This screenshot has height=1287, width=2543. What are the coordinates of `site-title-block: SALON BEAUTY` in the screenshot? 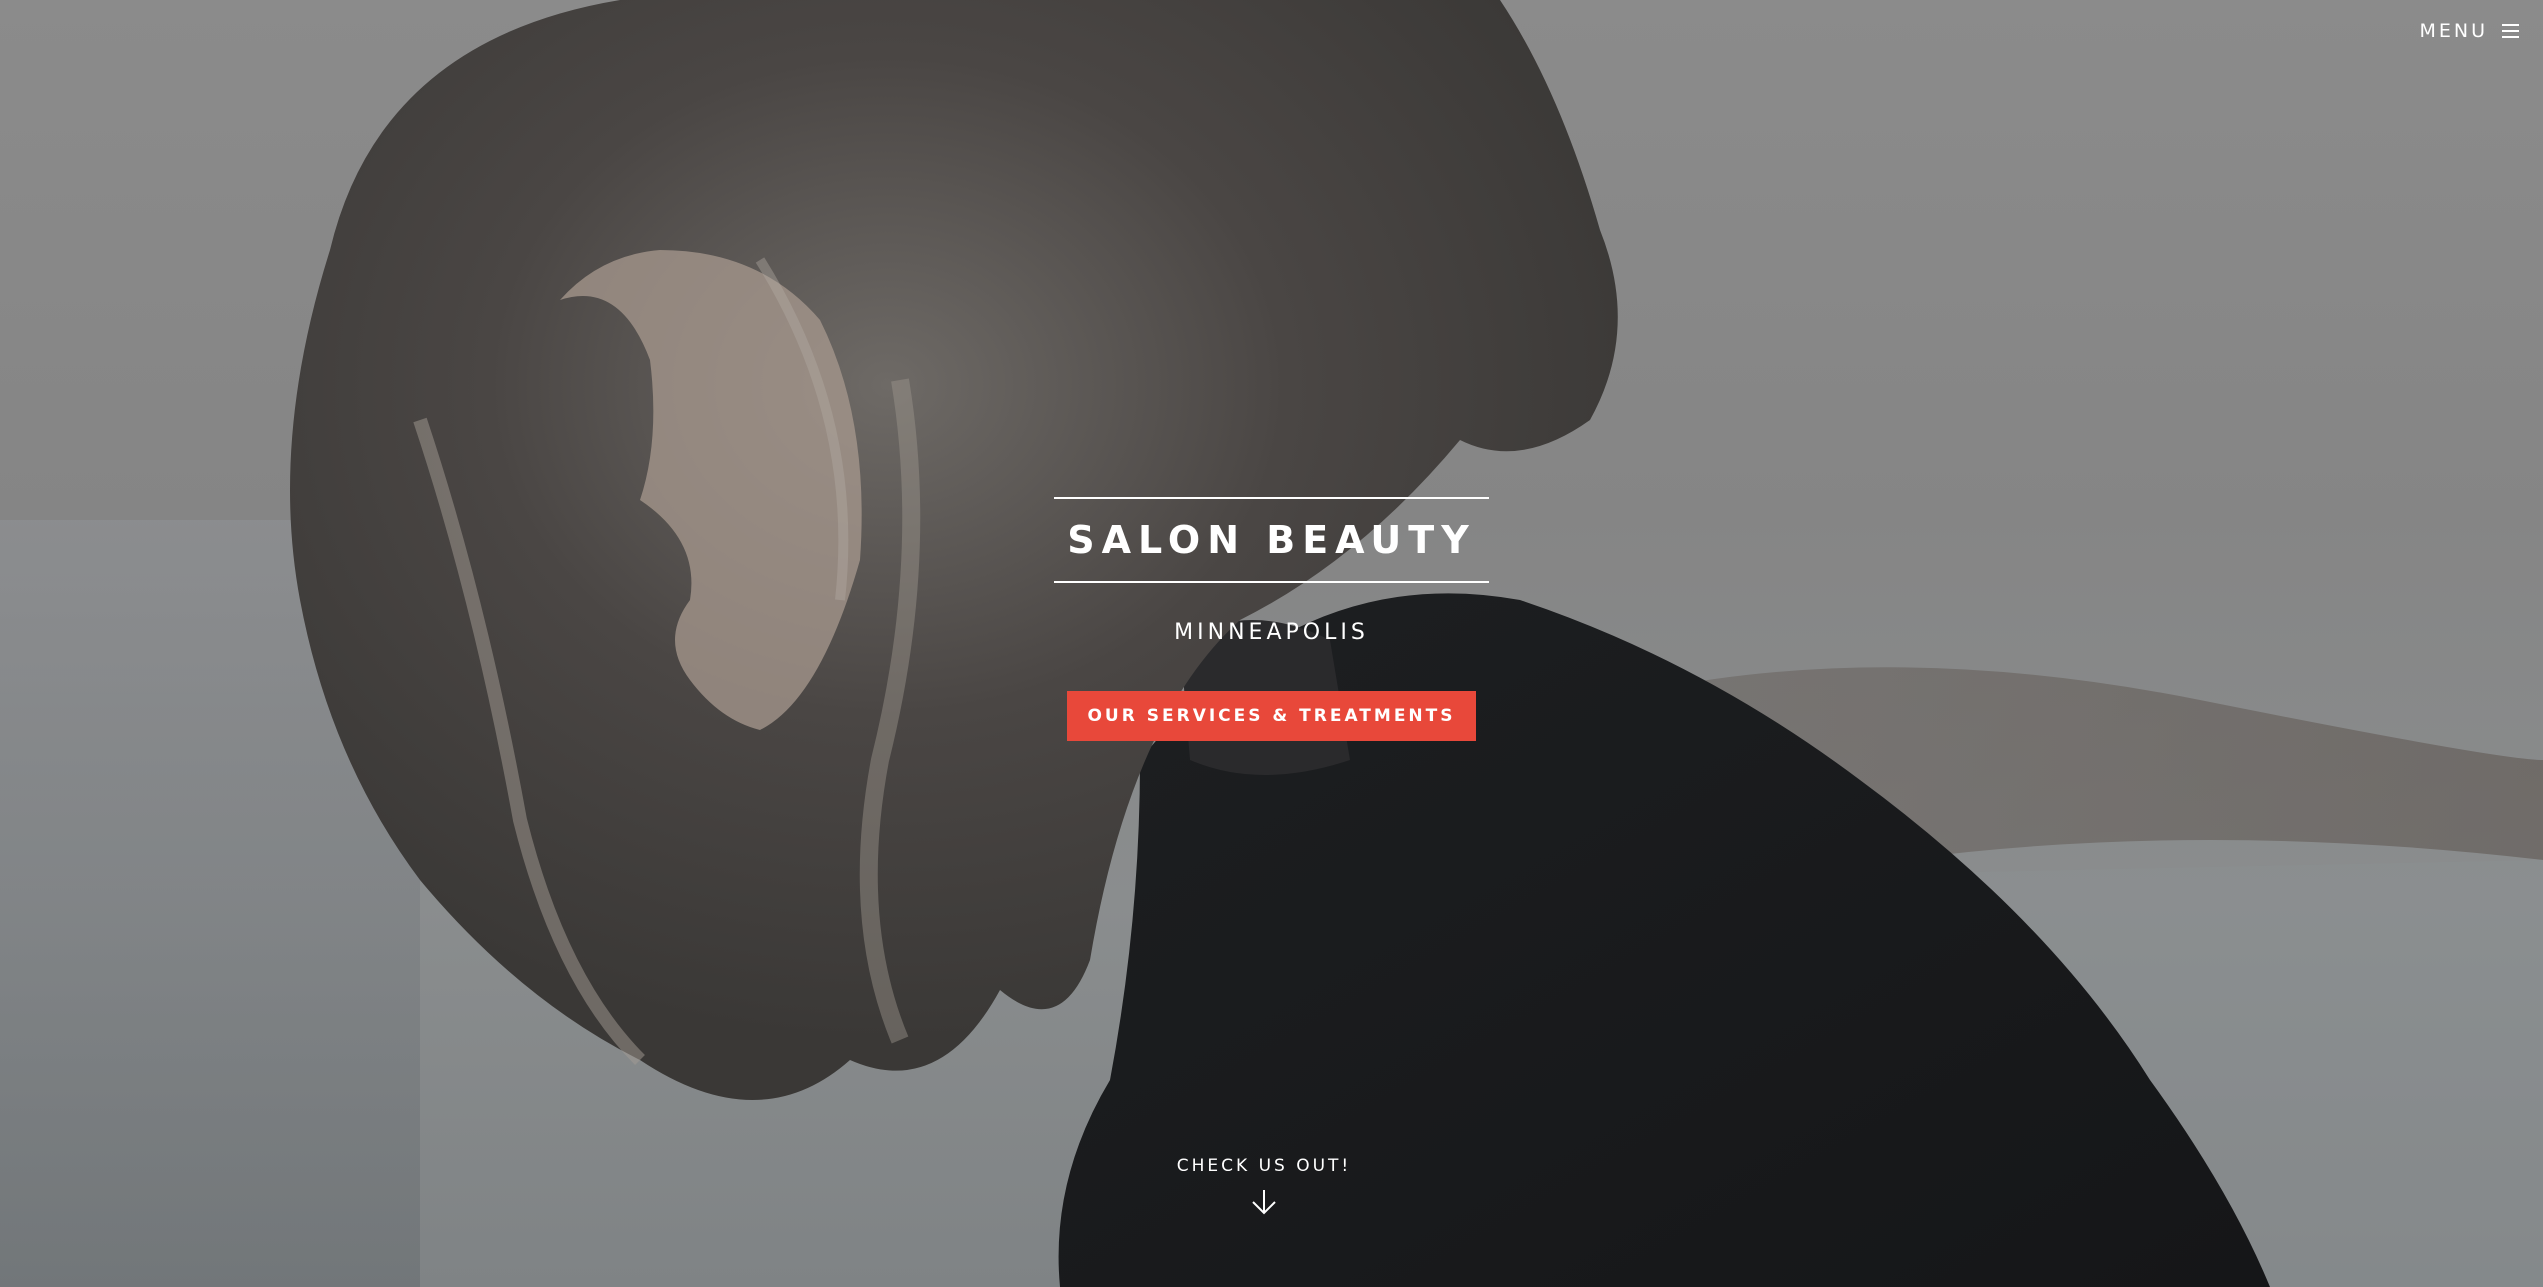 It's located at (1271, 540).